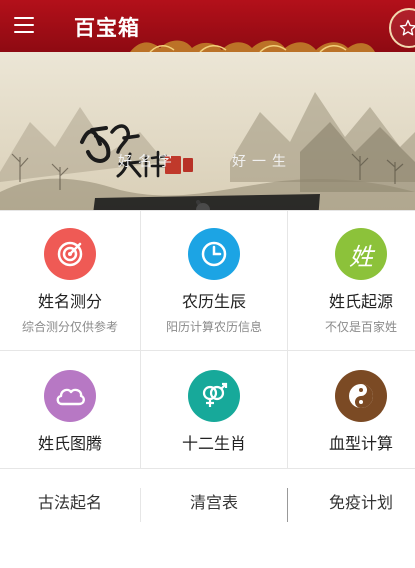 Image resolution: width=415 pixels, height=568 pixels. What do you see at coordinates (69, 443) in the screenshot?
I see `tool-label: 姓氏图腾` at bounding box center [69, 443].